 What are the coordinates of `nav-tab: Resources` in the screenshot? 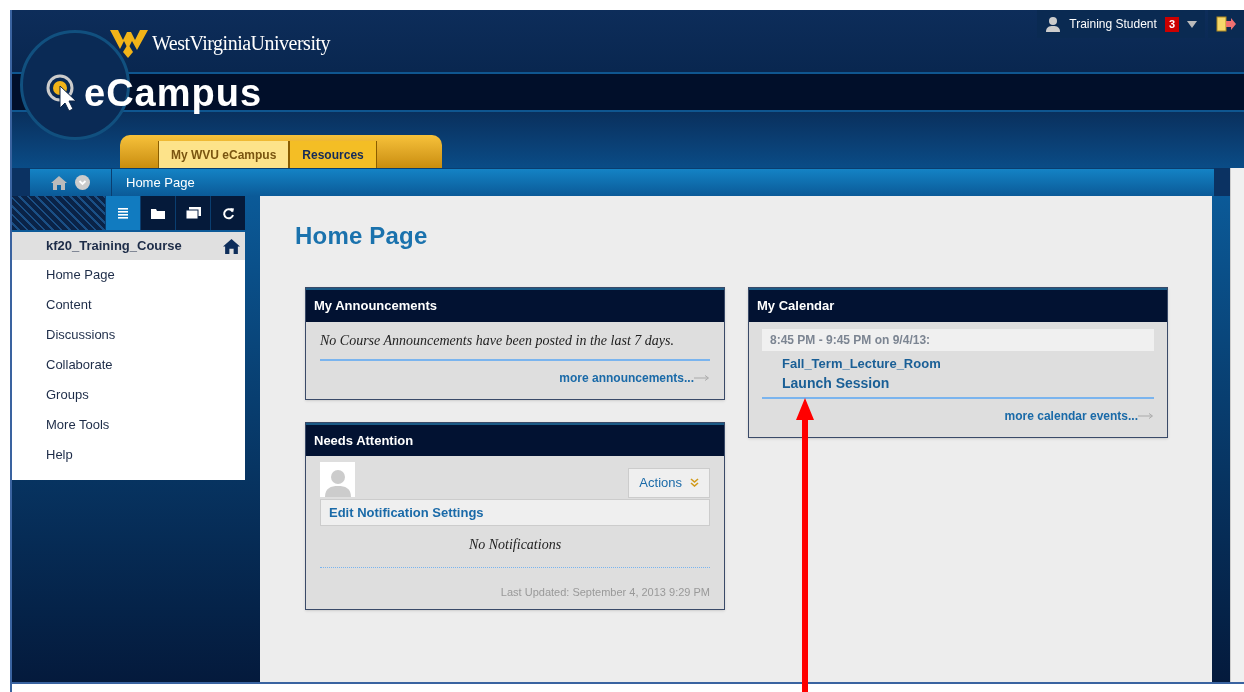 It's located at (333, 154).